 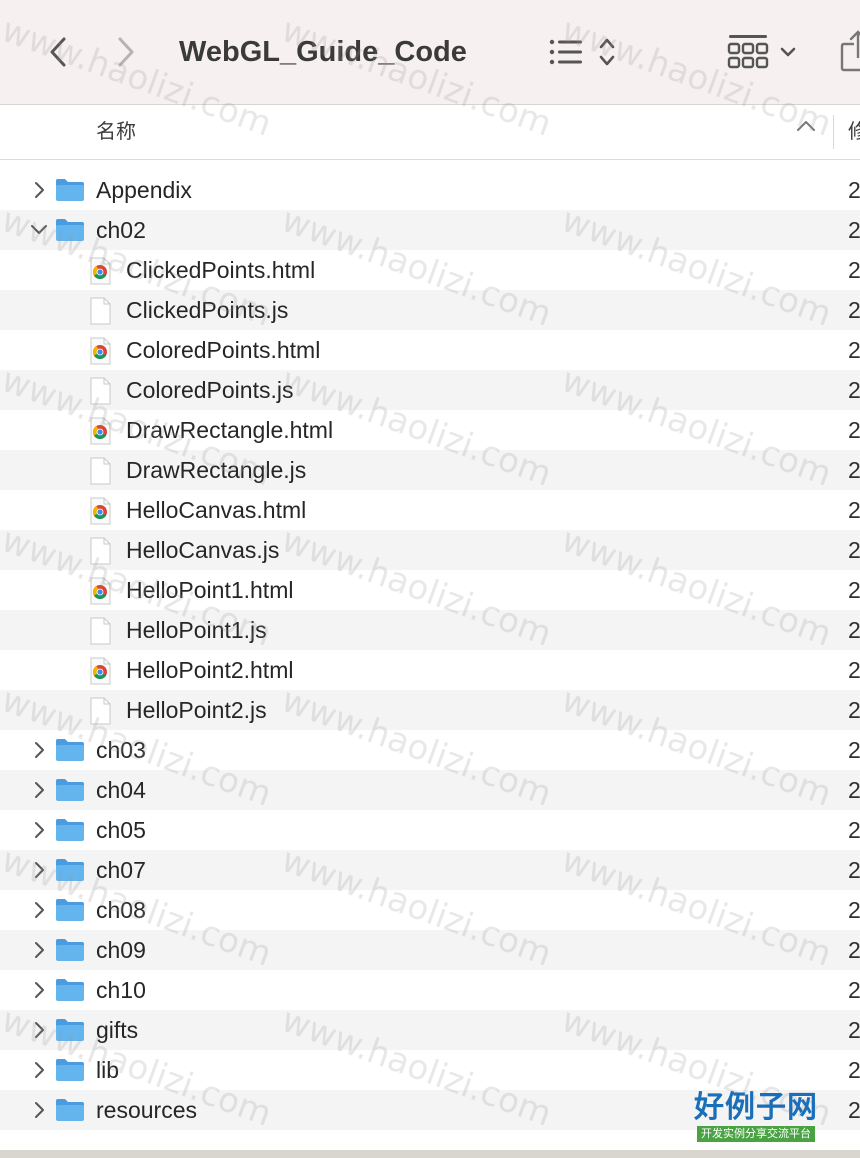 What do you see at coordinates (430, 950) in the screenshot?
I see `folder-row: ch09 2` at bounding box center [430, 950].